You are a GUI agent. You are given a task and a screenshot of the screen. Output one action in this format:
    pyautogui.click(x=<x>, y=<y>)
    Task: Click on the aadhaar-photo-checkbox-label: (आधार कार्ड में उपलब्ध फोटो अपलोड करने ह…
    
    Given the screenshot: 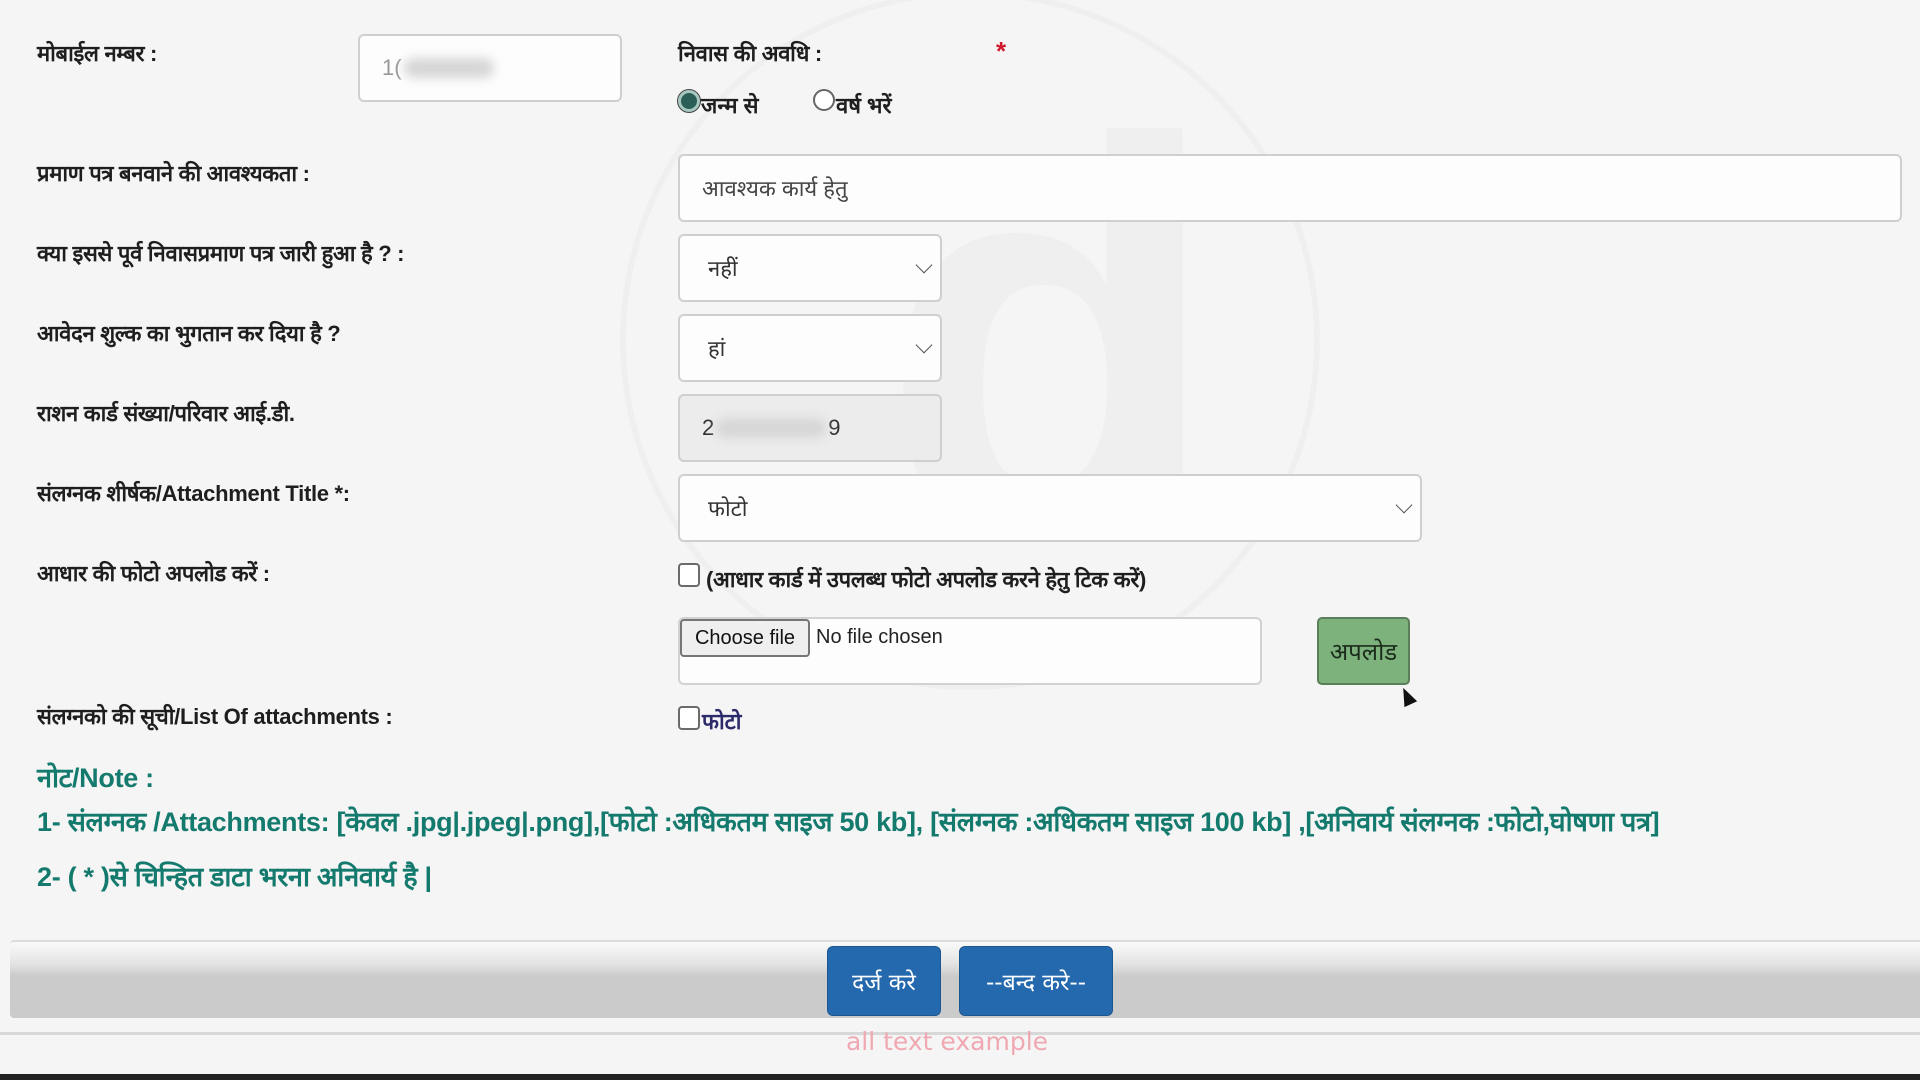 What is the action you would take?
    pyautogui.click(x=926, y=579)
    